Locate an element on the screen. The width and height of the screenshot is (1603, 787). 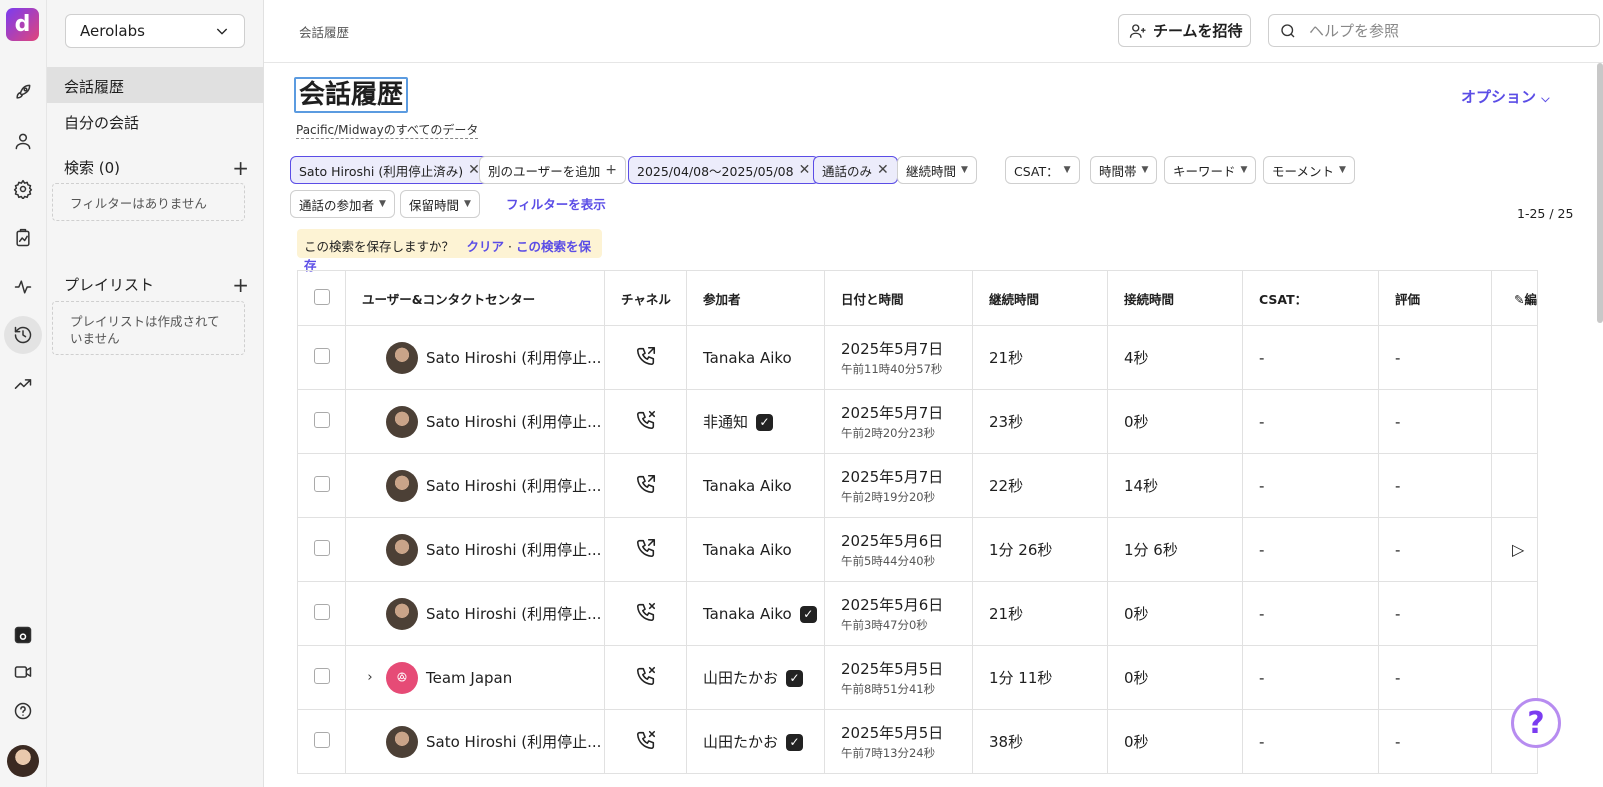
org-selector: Aerolabs is located at coordinates (155, 31).